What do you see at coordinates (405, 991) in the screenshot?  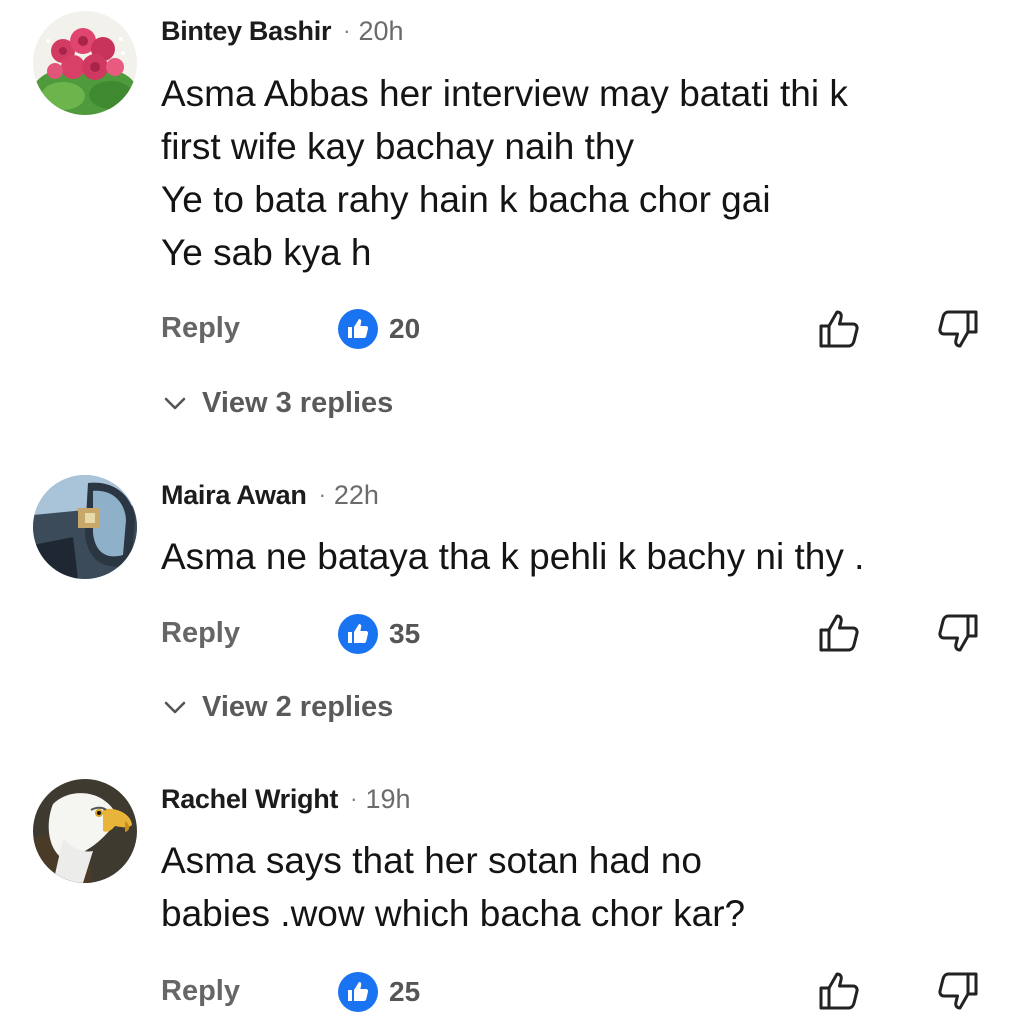 I see `like-count: 25` at bounding box center [405, 991].